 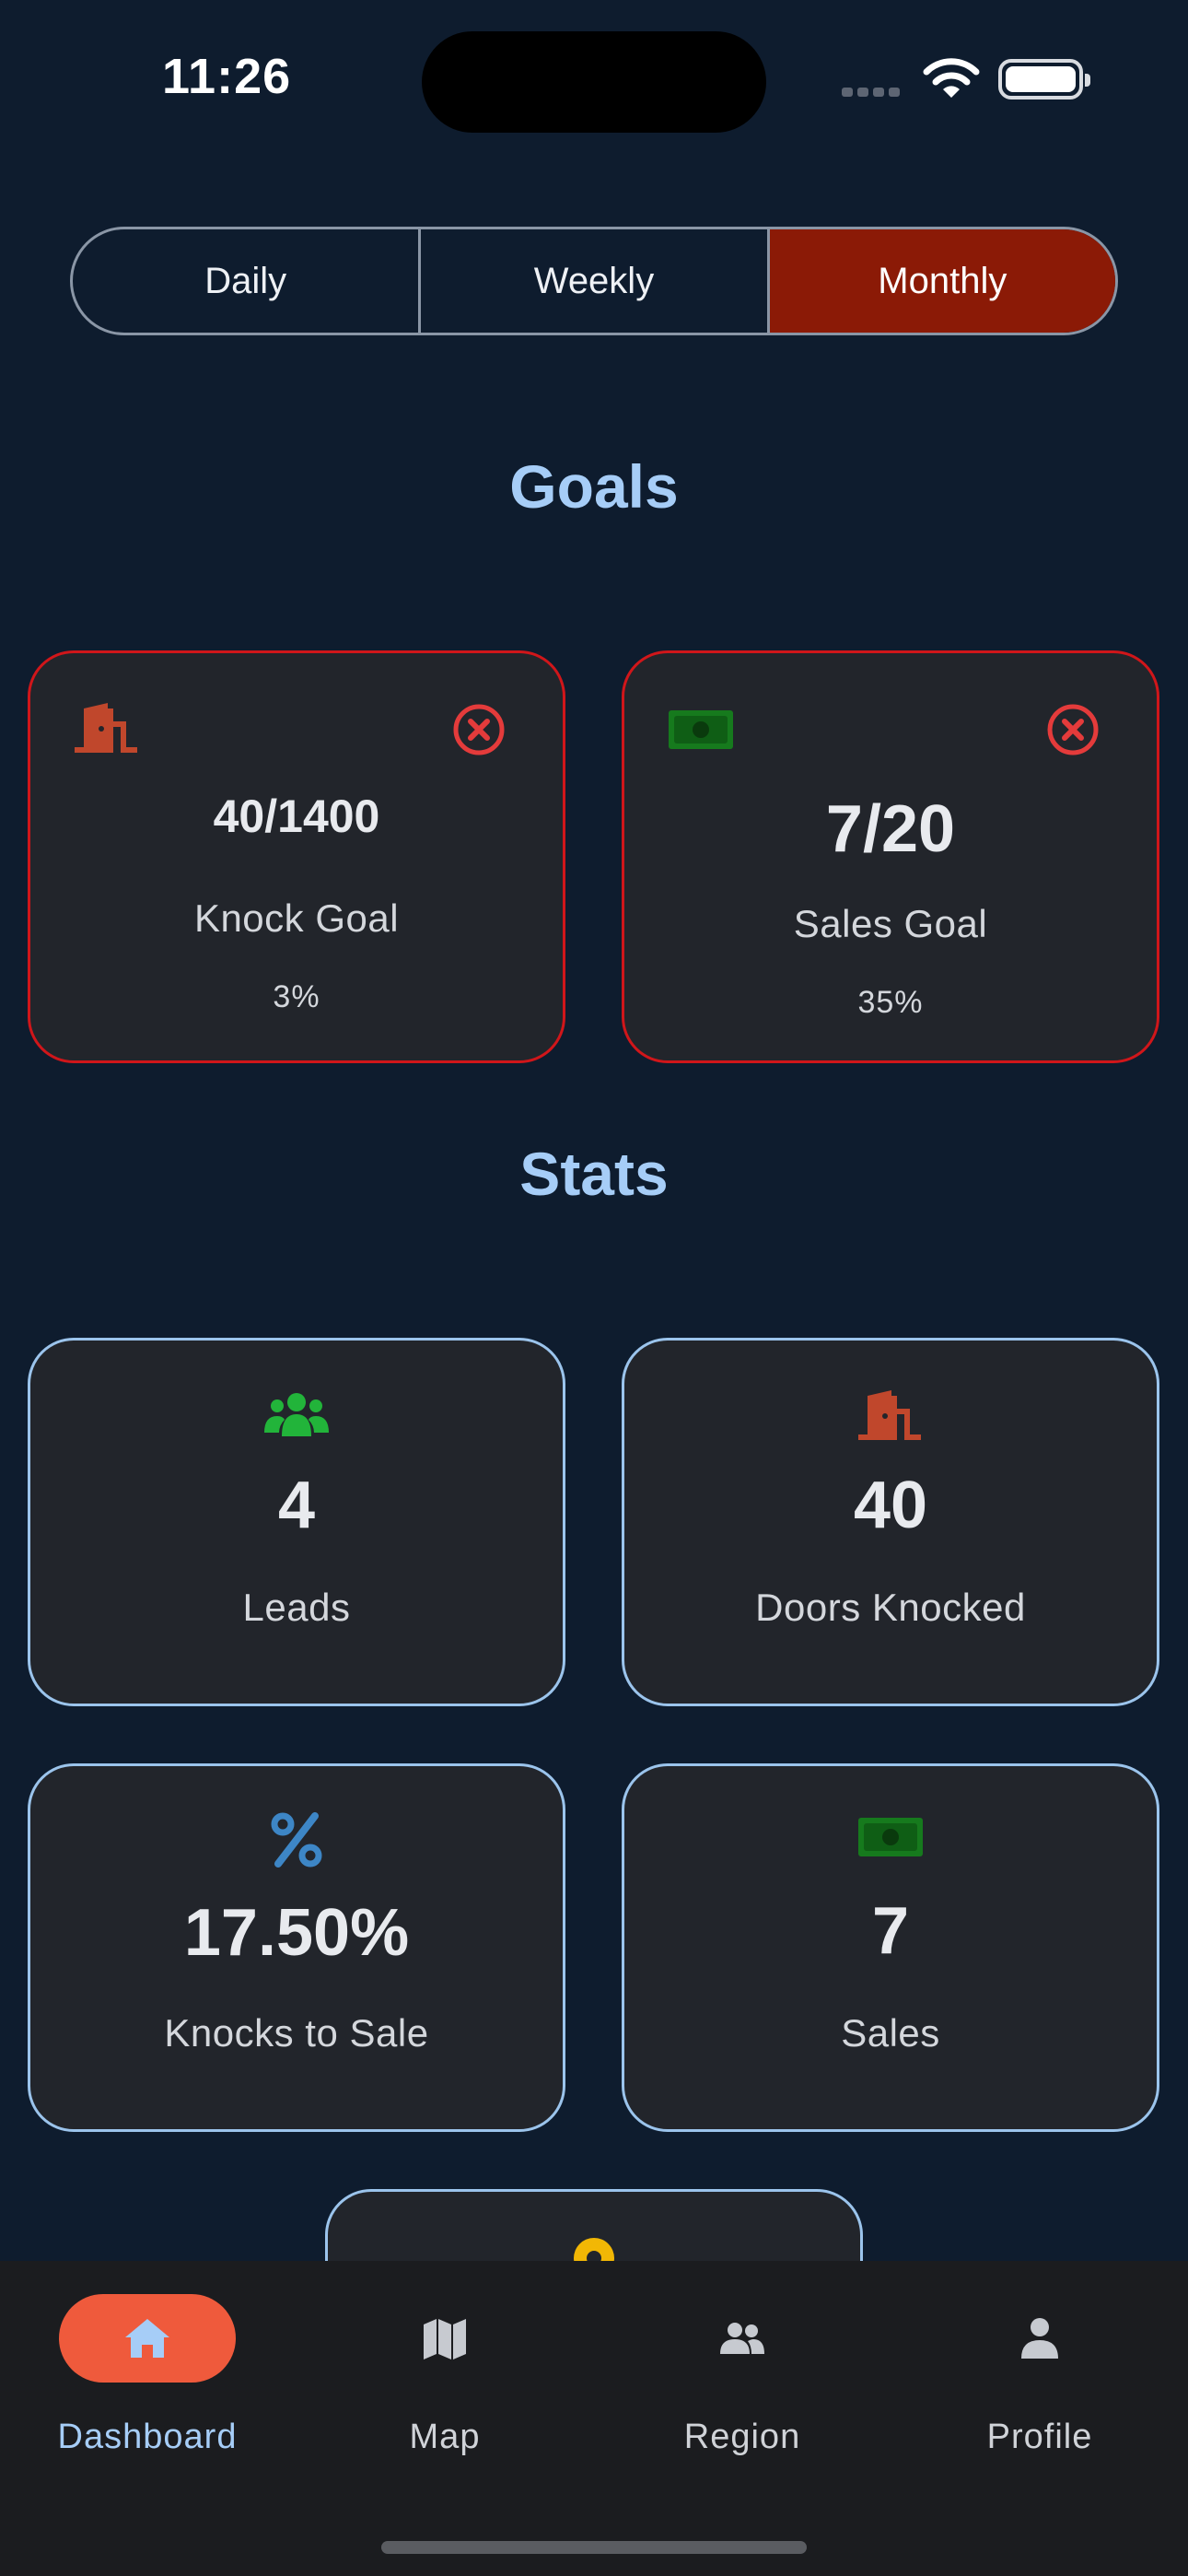 I want to click on tab-weekly: Weekly, so click(x=595, y=281).